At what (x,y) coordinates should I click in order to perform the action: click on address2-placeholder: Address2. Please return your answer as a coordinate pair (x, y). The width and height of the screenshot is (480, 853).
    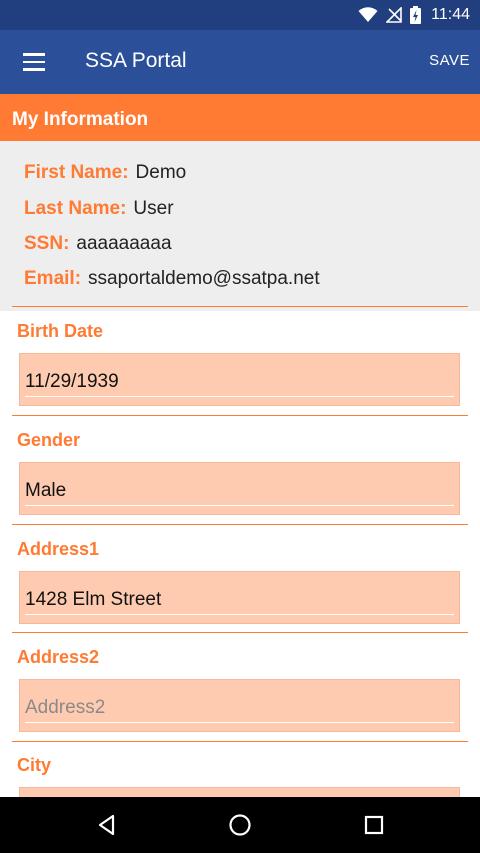
    Looking at the image, I should click on (65, 707).